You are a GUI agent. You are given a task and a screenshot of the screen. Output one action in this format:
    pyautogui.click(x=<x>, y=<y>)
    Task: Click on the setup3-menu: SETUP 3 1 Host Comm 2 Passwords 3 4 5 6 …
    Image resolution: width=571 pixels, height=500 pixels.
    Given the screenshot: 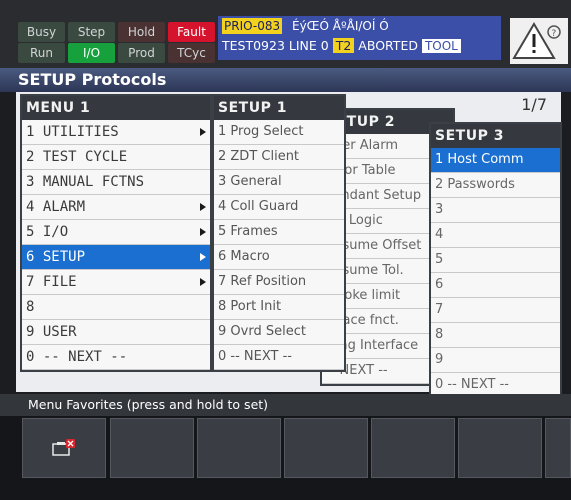 What is the action you would take?
    pyautogui.click(x=495, y=261)
    